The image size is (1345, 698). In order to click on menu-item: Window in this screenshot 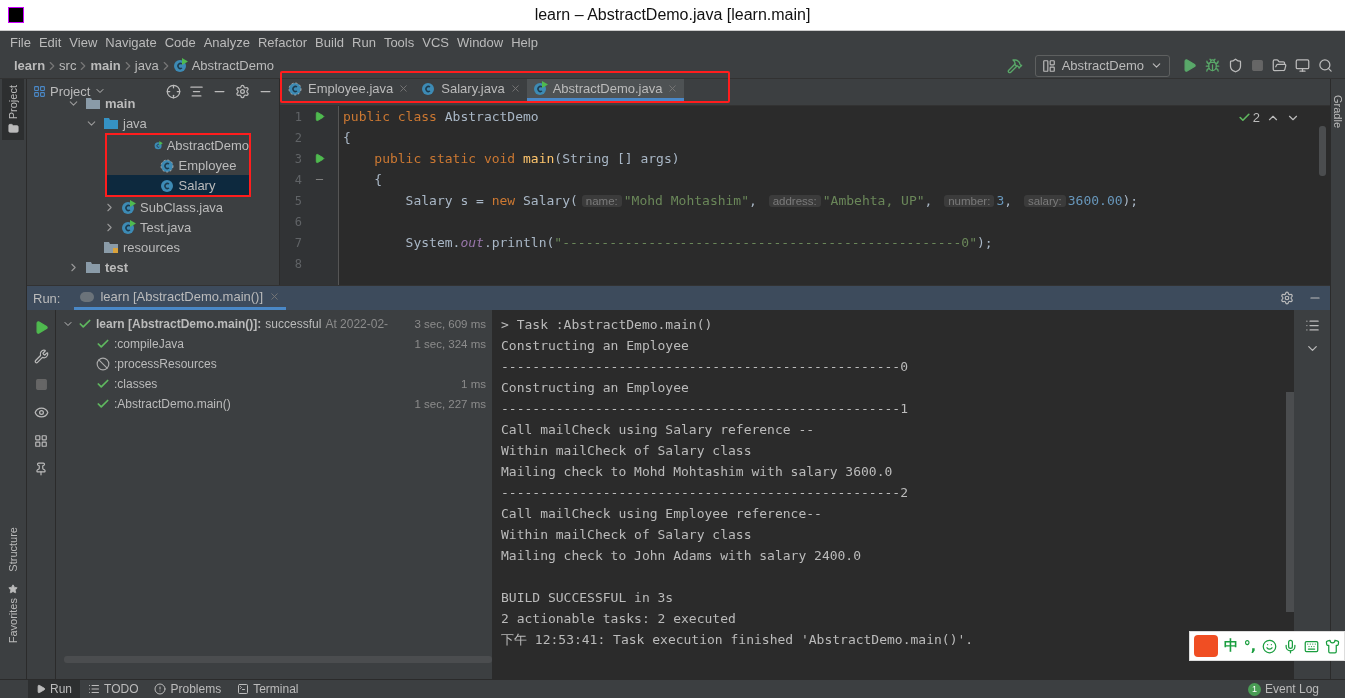, I will do `click(480, 42)`.